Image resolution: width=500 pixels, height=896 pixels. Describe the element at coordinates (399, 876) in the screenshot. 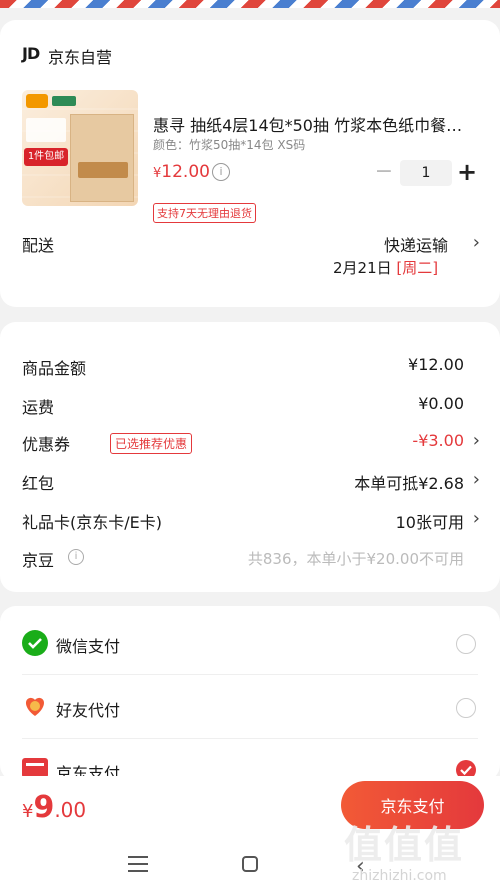

I see `watermark-url: zhizhizhi.com` at that location.